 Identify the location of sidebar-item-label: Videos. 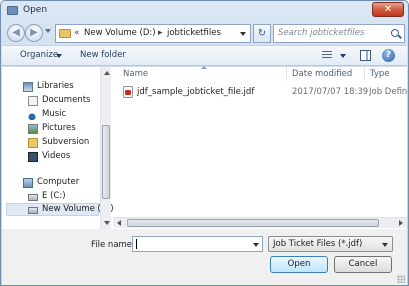
(56, 156).